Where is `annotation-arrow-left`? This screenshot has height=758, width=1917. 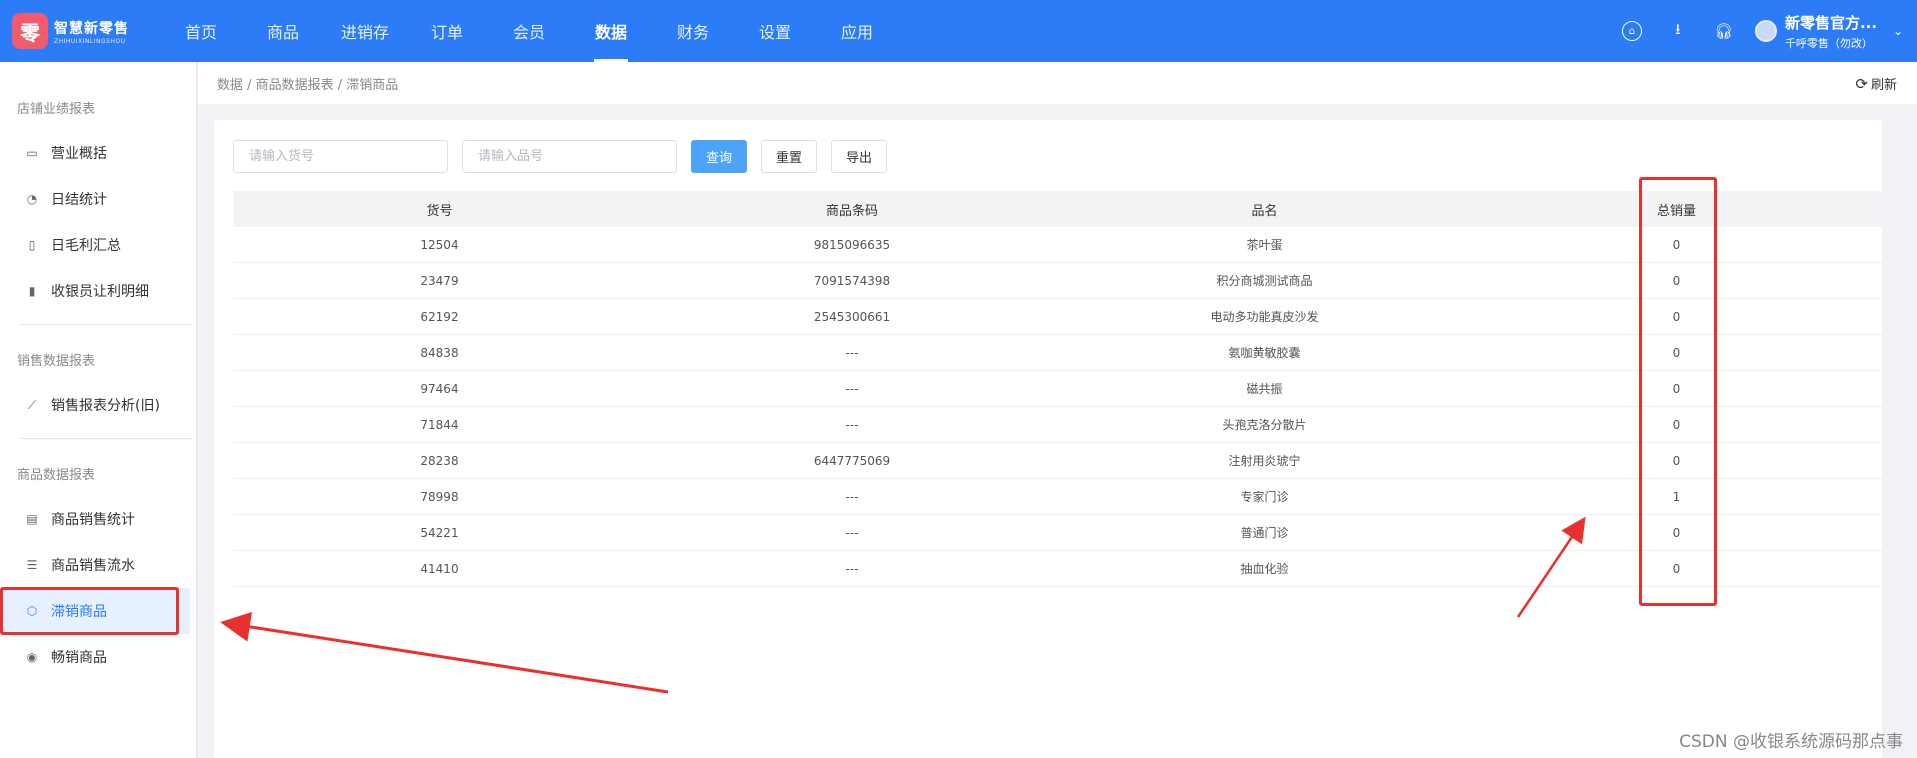
annotation-arrow-left is located at coordinates (444, 652).